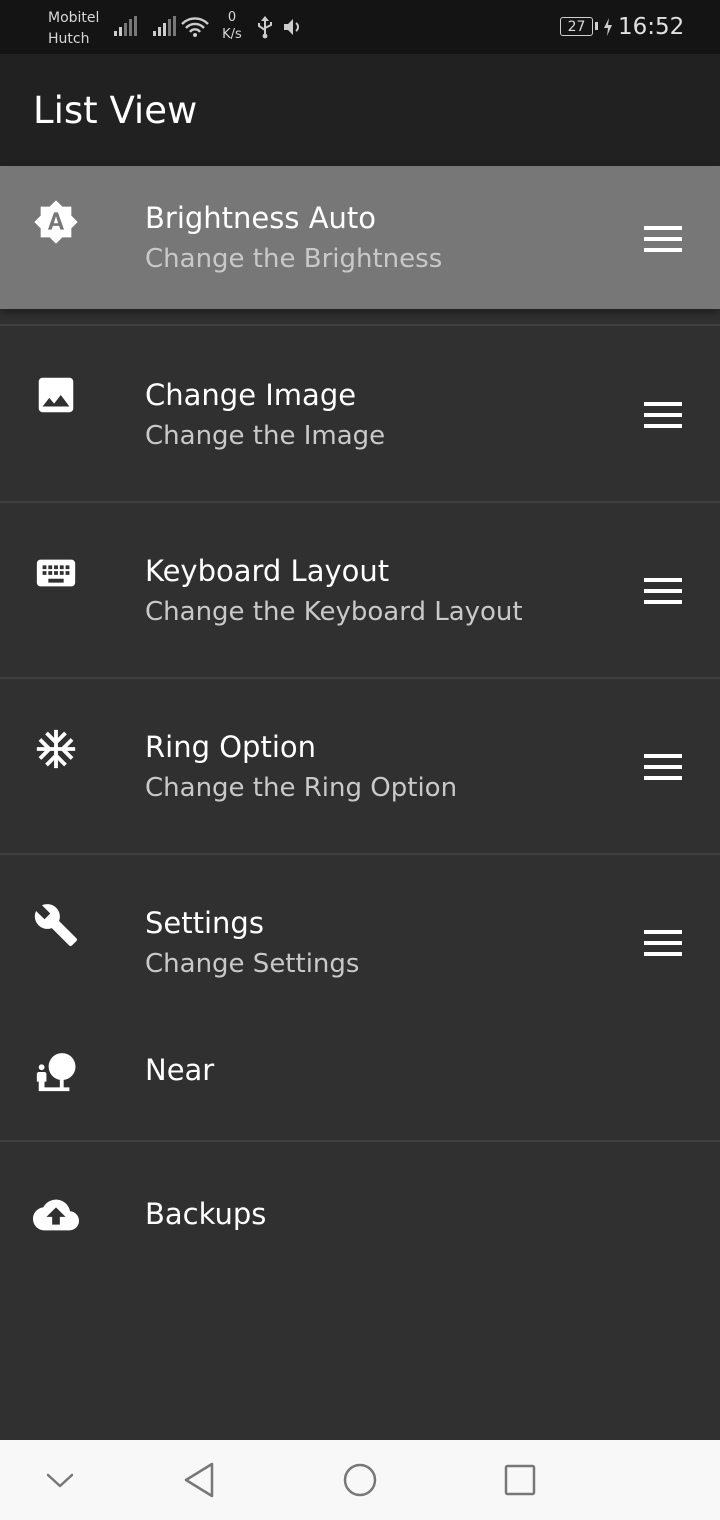 This screenshot has width=720, height=1520. I want to click on status-clock: 16:52, so click(651, 27).